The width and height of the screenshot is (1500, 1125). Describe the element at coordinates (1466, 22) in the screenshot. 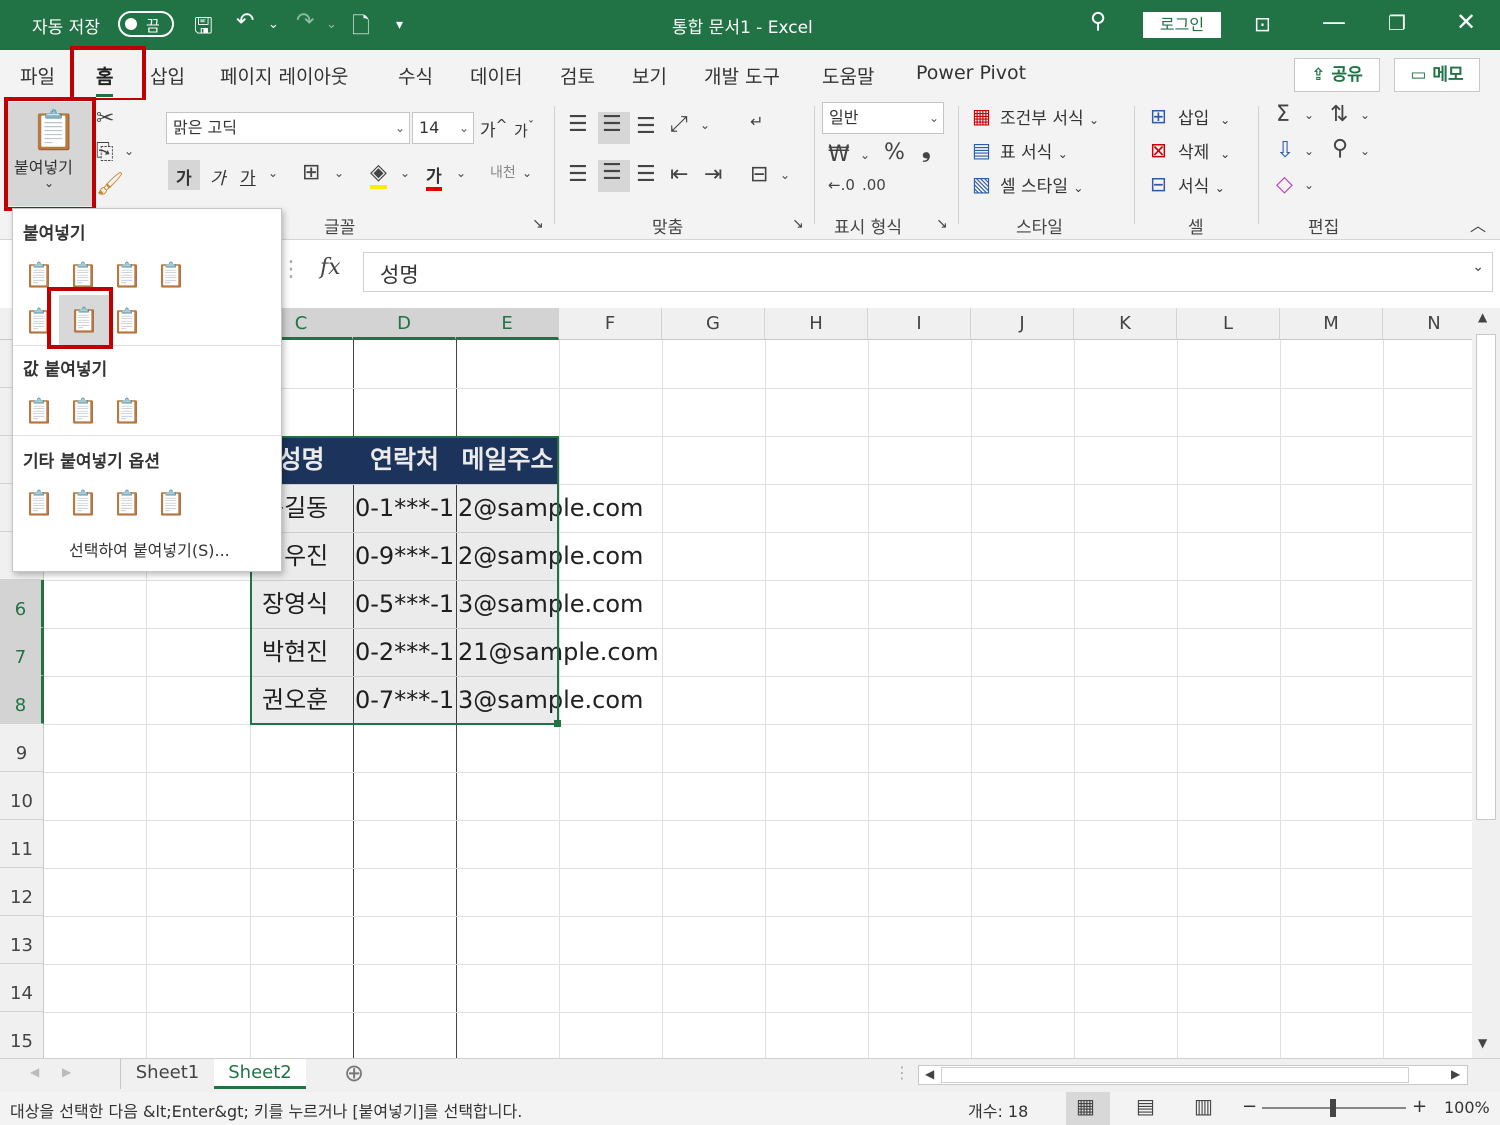

I see `close-icon: ✕` at that location.